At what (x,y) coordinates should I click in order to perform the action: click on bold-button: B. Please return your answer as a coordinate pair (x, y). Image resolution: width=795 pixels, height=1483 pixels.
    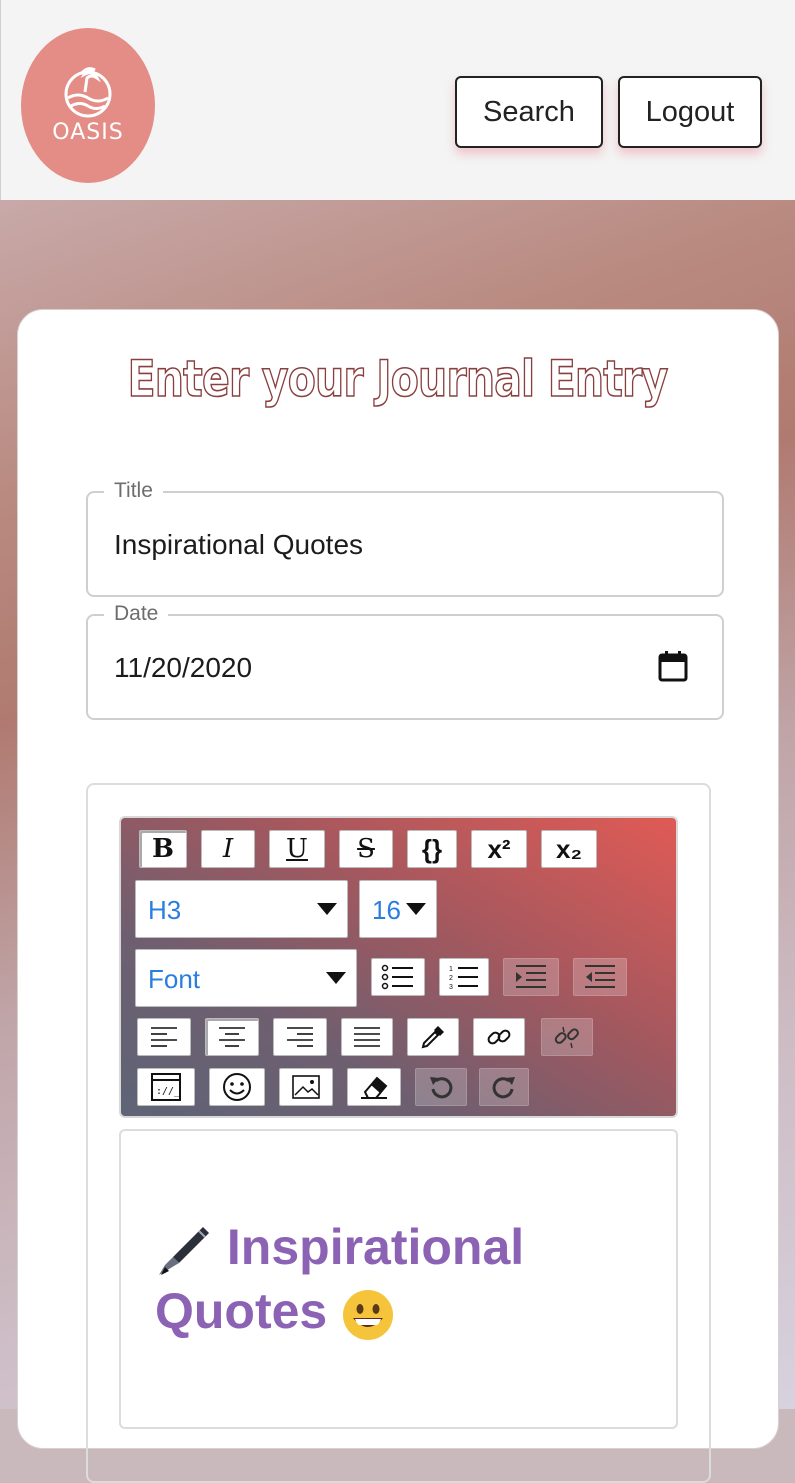
    Looking at the image, I should click on (163, 849).